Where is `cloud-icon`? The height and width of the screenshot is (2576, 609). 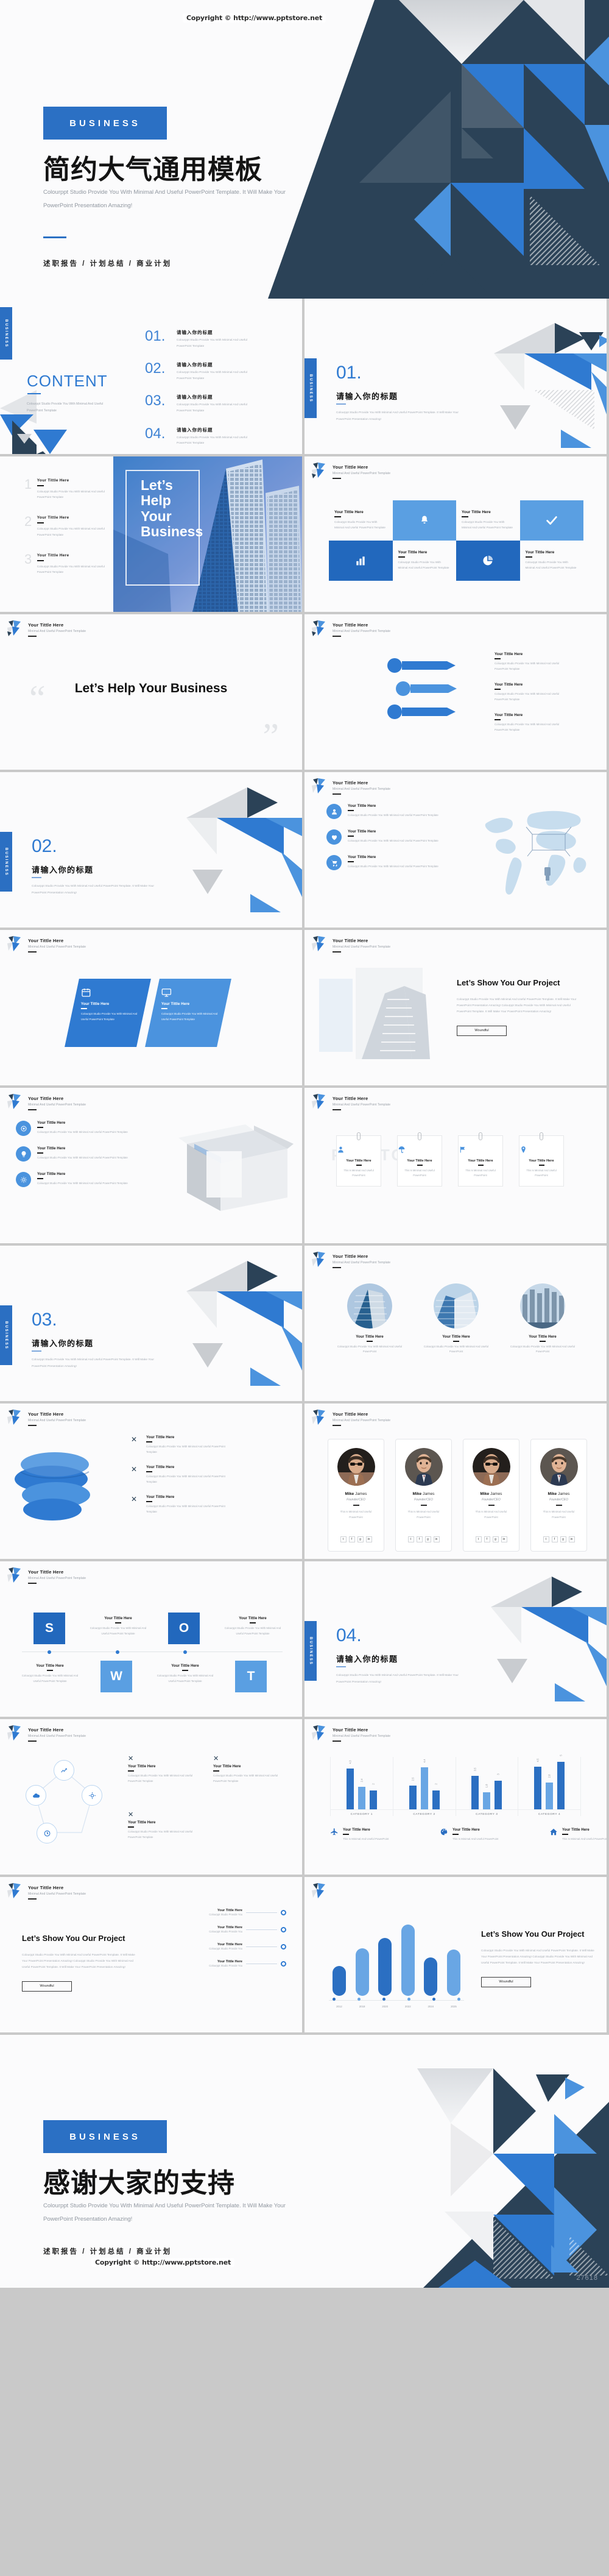 cloud-icon is located at coordinates (36, 1796).